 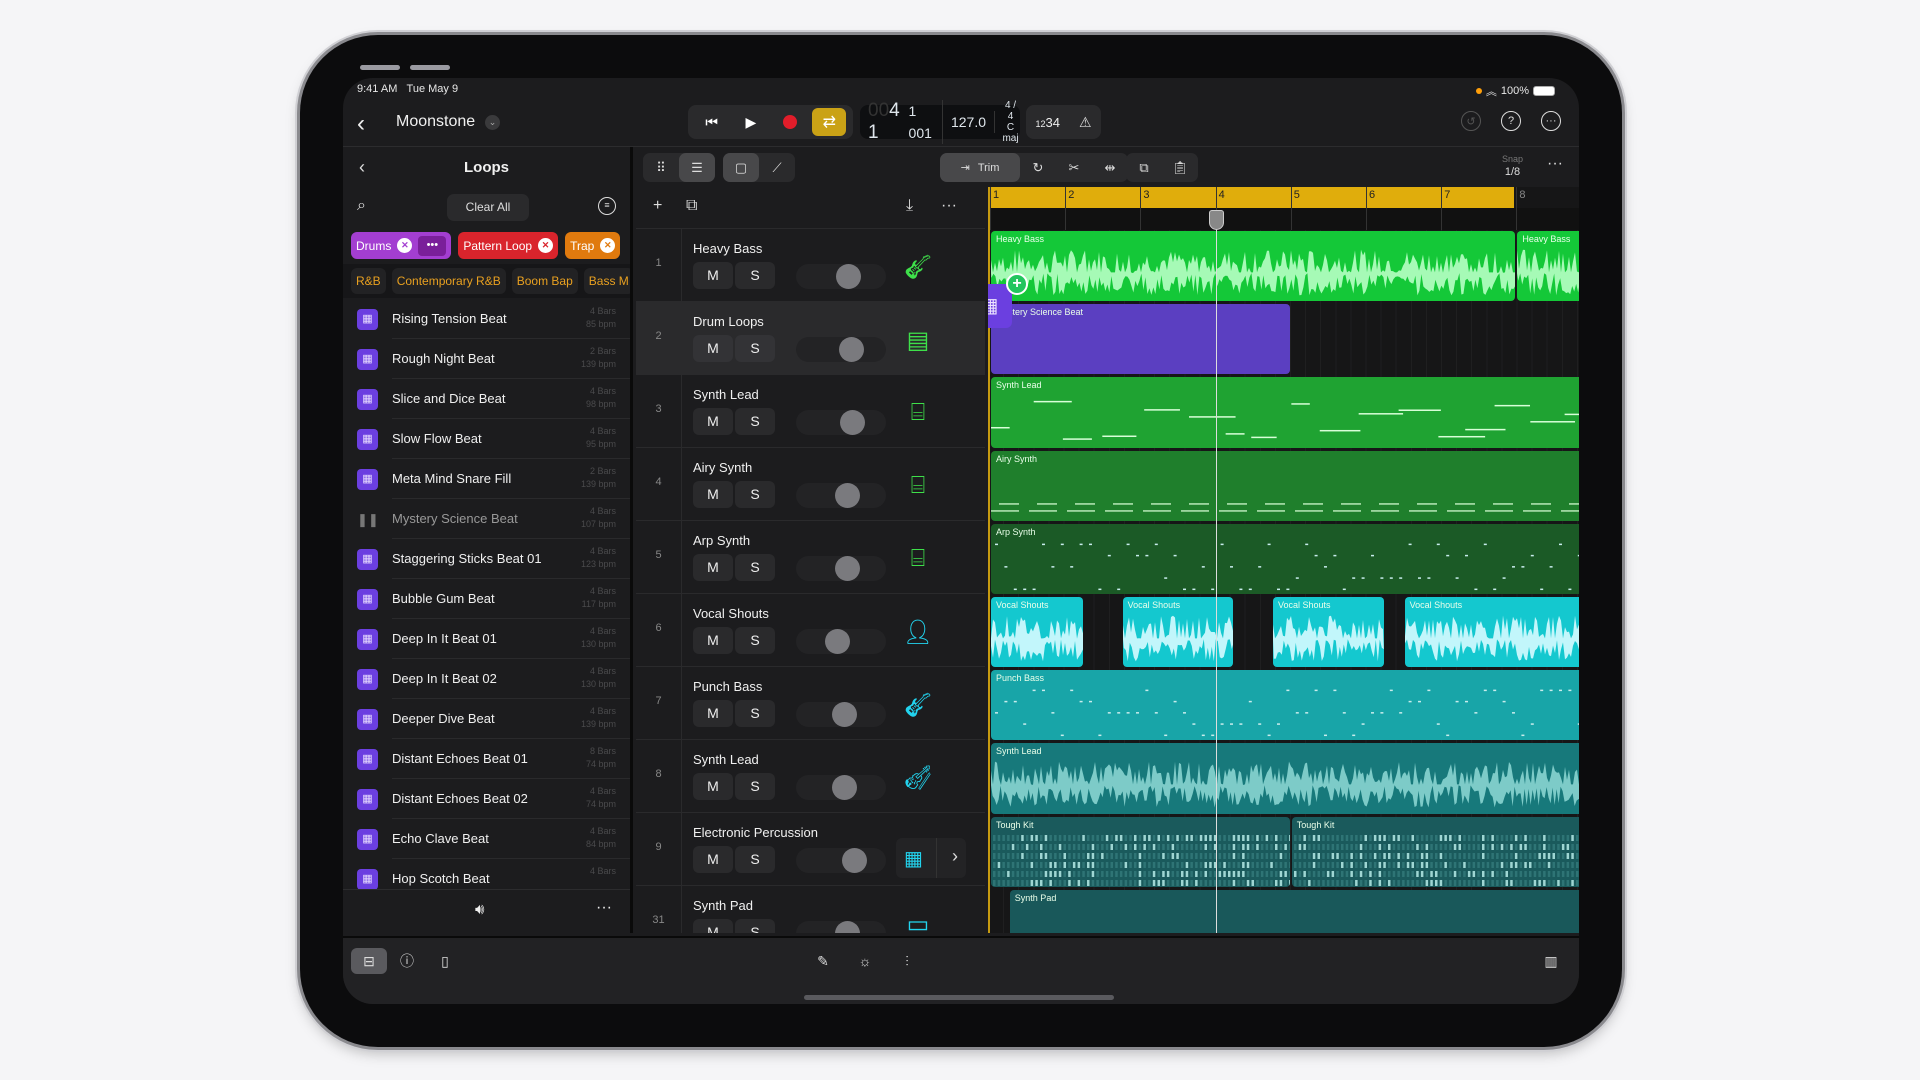 I want to click on browser-button: ⊟, so click(x=369, y=961).